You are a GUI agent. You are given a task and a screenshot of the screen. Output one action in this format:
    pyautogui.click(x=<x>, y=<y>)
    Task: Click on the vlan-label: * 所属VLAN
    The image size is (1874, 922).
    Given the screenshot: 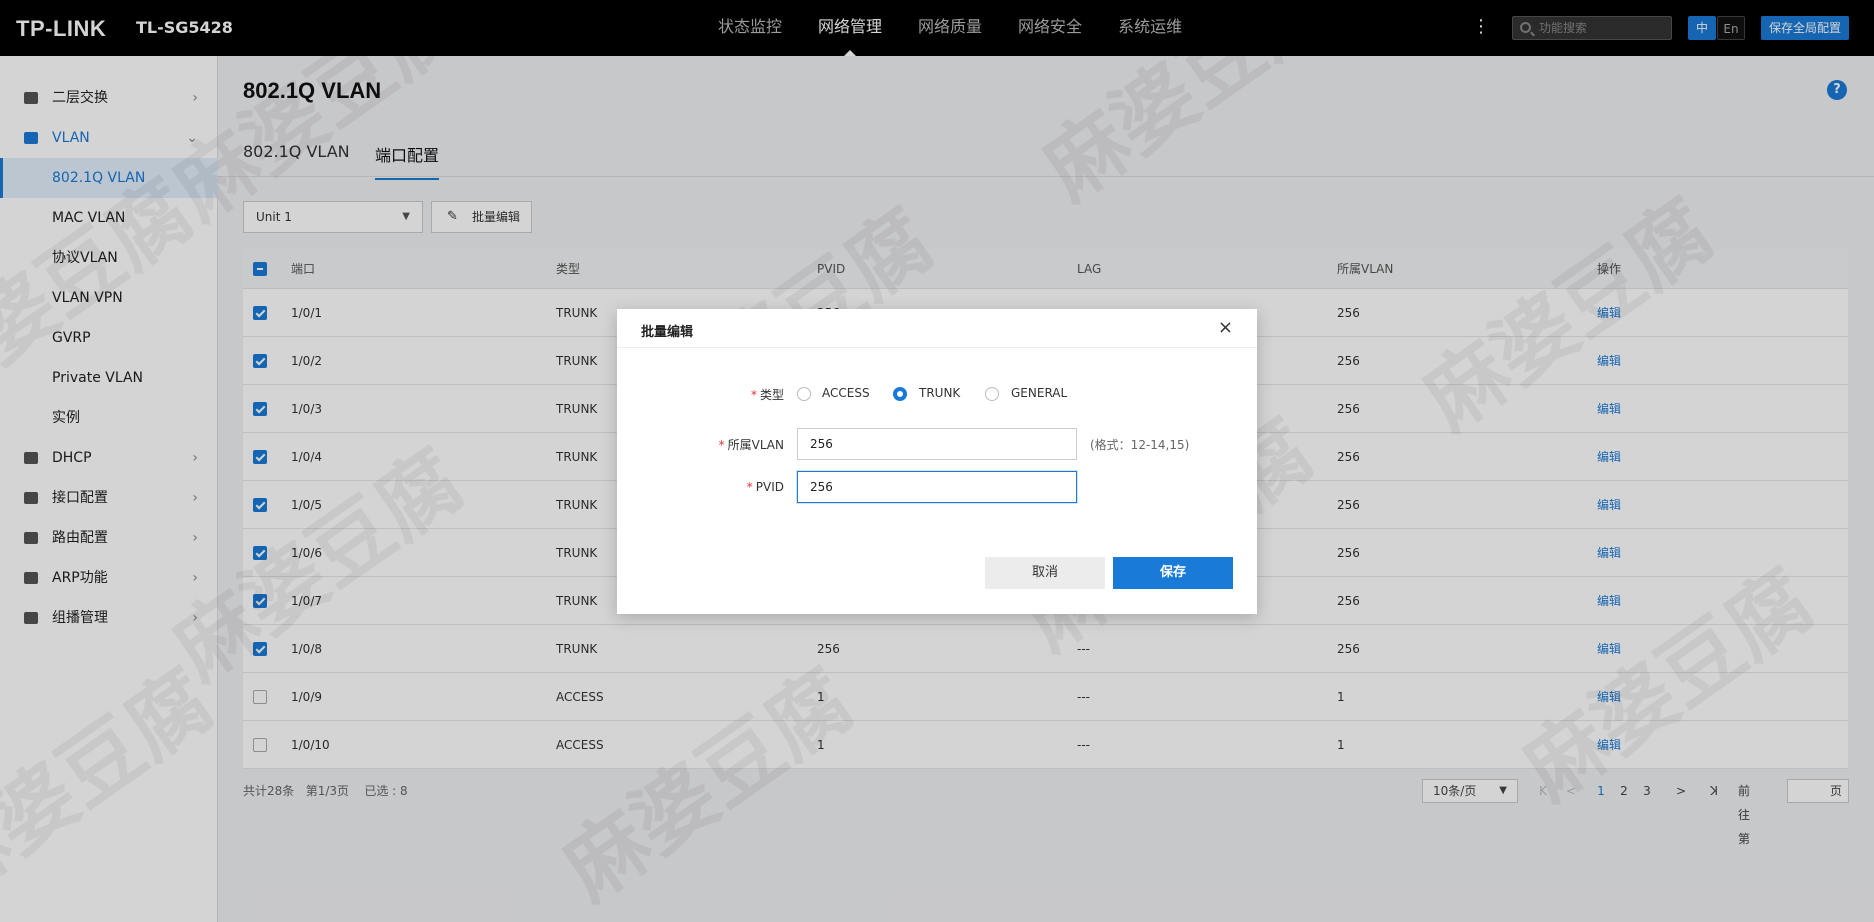 What is the action you would take?
    pyautogui.click(x=751, y=445)
    